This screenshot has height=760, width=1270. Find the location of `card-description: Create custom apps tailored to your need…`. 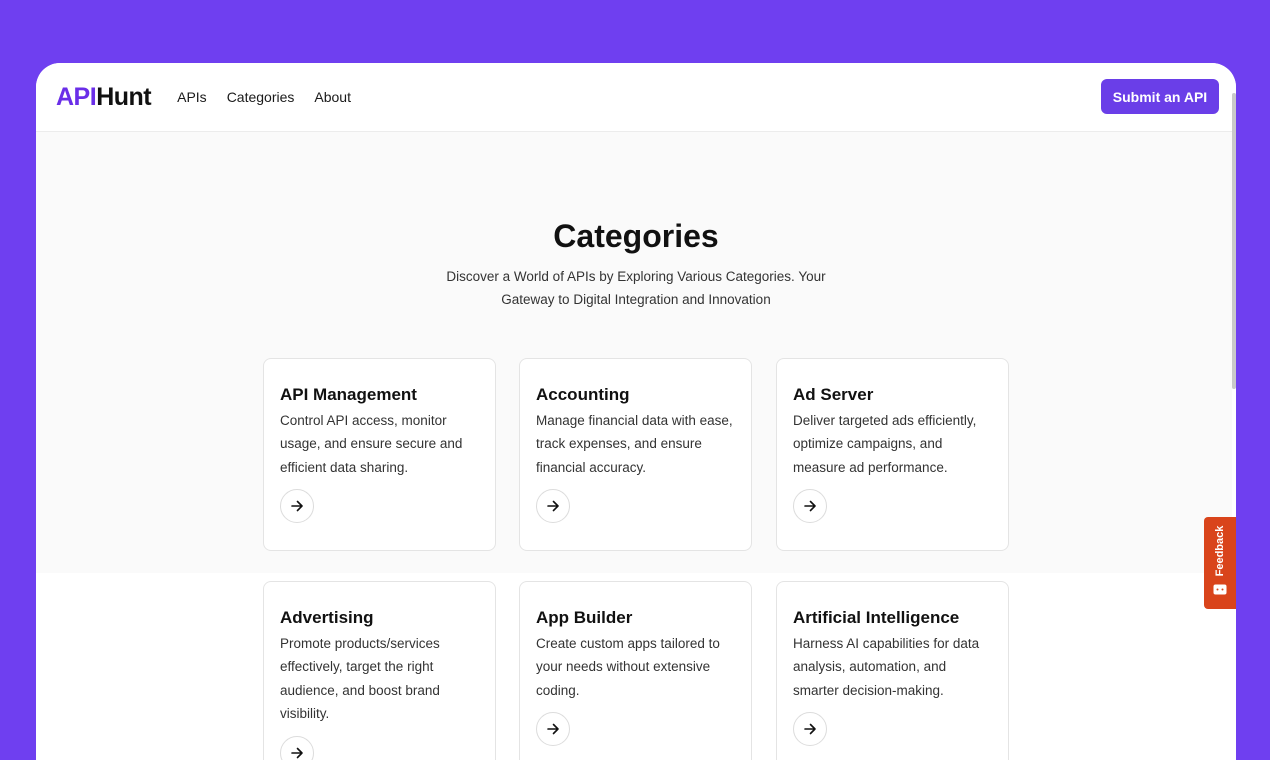

card-description: Create custom apps tailored to your need… is located at coordinates (628, 667).